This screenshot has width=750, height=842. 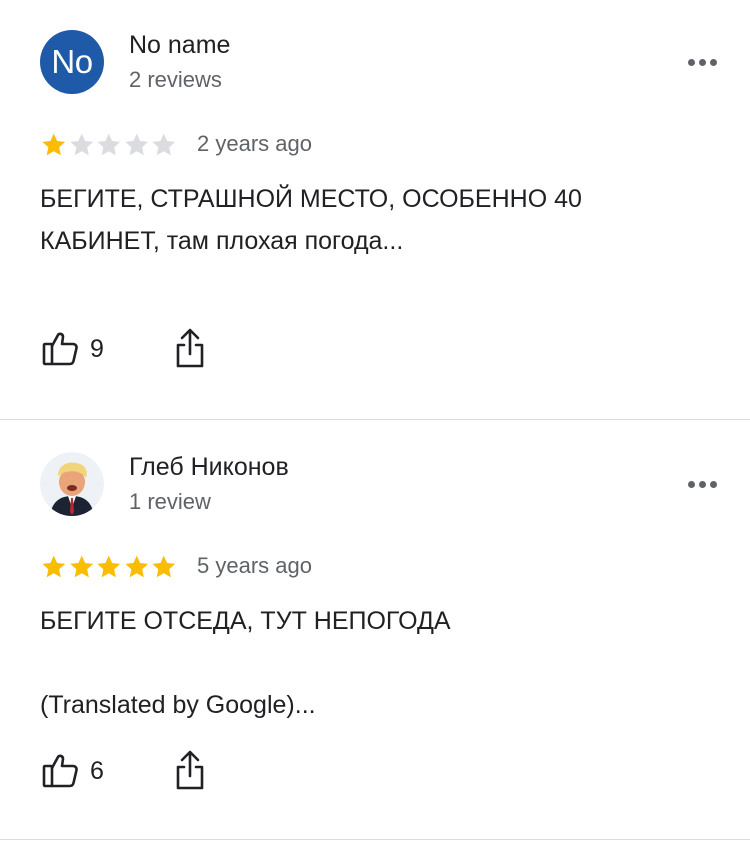 What do you see at coordinates (97, 770) in the screenshot?
I see `like-count: 6` at bounding box center [97, 770].